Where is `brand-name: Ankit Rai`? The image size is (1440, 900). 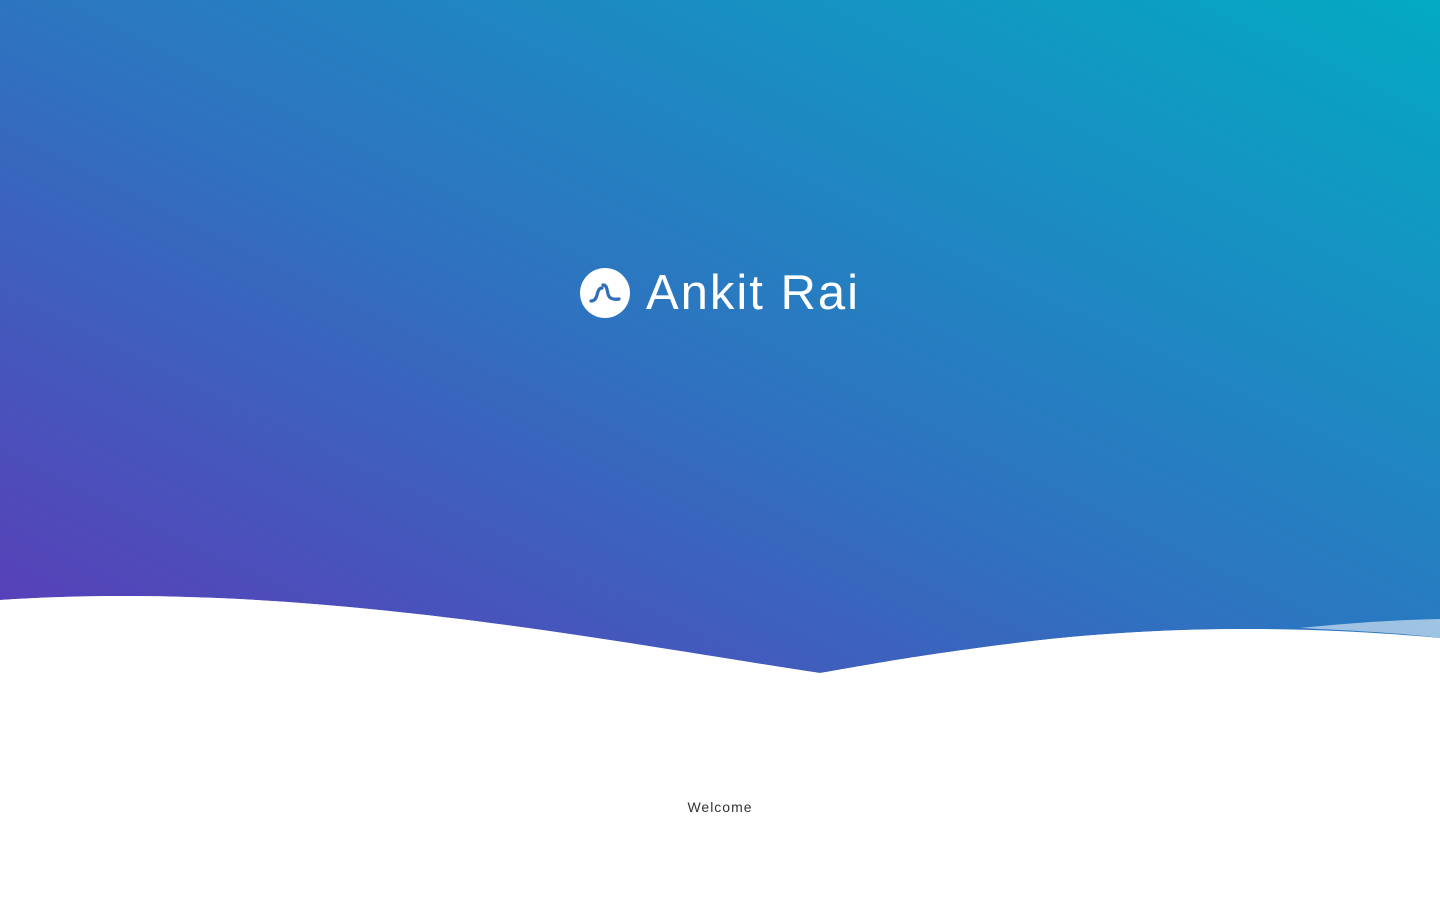 brand-name: Ankit Rai is located at coordinates (753, 293).